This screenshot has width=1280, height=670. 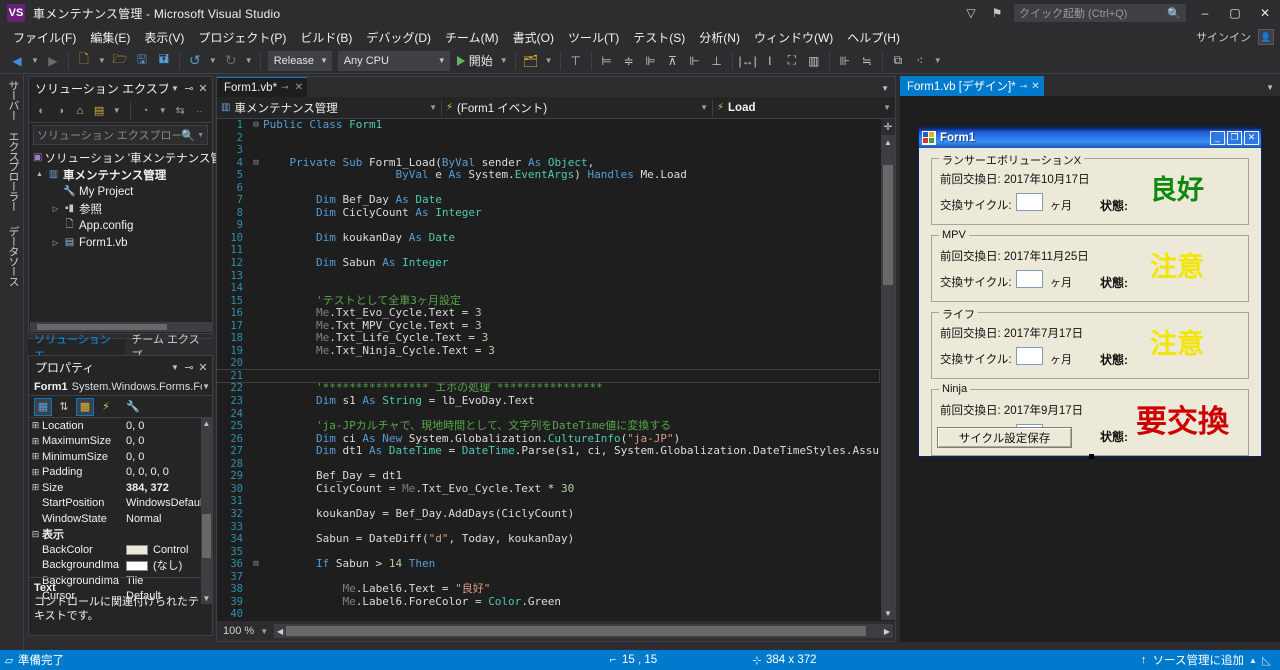 What do you see at coordinates (110, 37) in the screenshot?
I see `menu-edit: 編集(E)` at bounding box center [110, 37].